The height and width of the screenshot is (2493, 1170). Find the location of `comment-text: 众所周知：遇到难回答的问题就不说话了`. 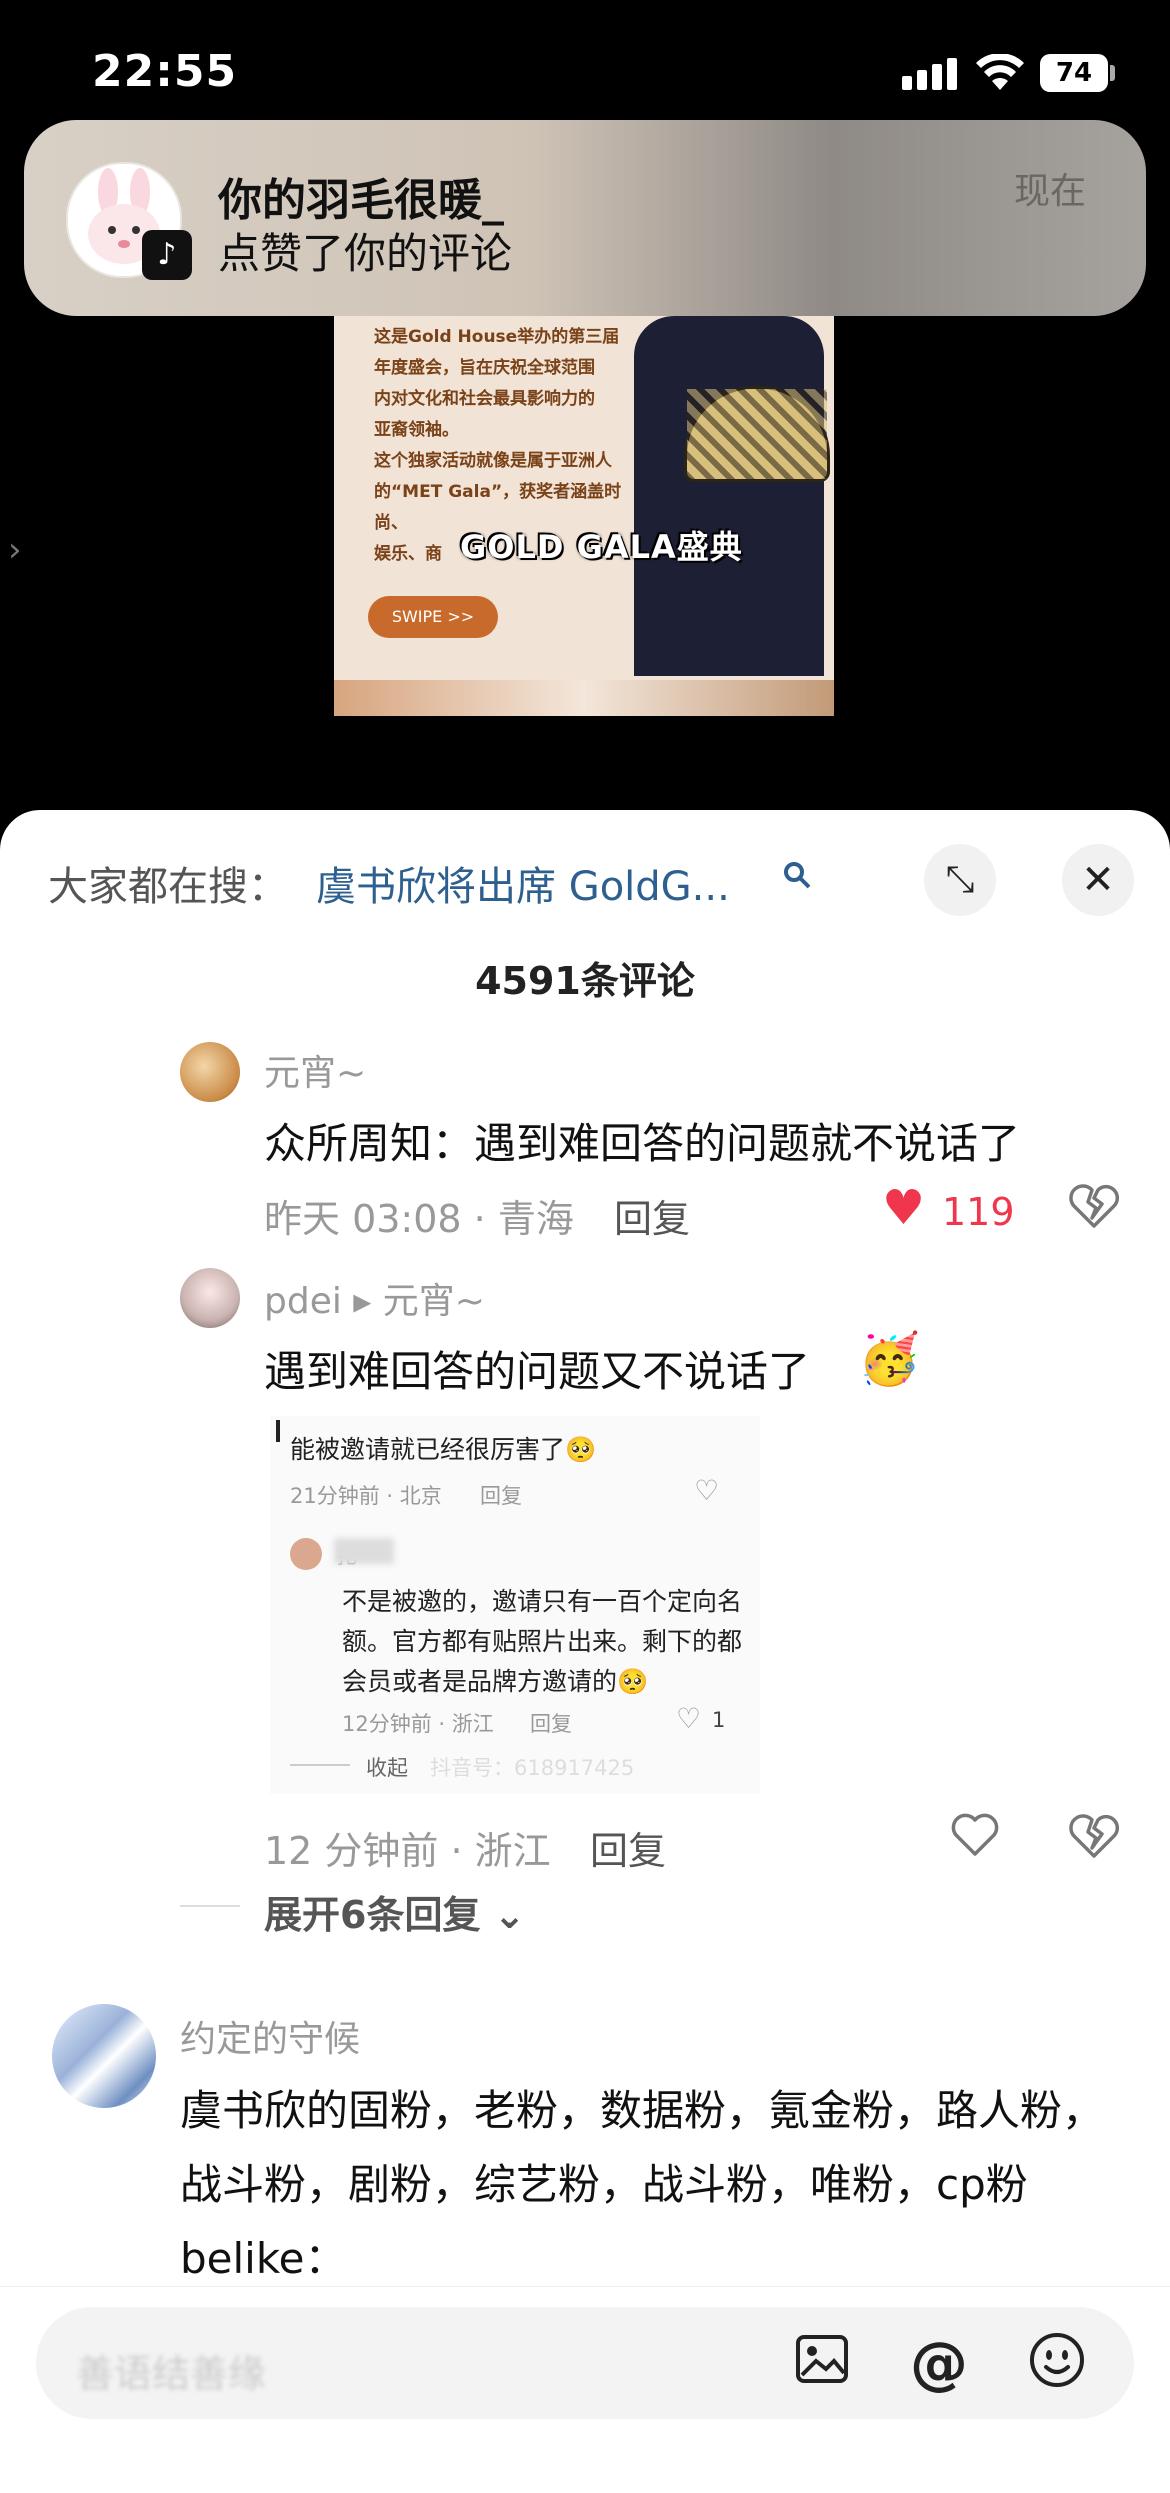

comment-text: 众所周知：遇到难回答的问题就不说话了 is located at coordinates (642, 1143).